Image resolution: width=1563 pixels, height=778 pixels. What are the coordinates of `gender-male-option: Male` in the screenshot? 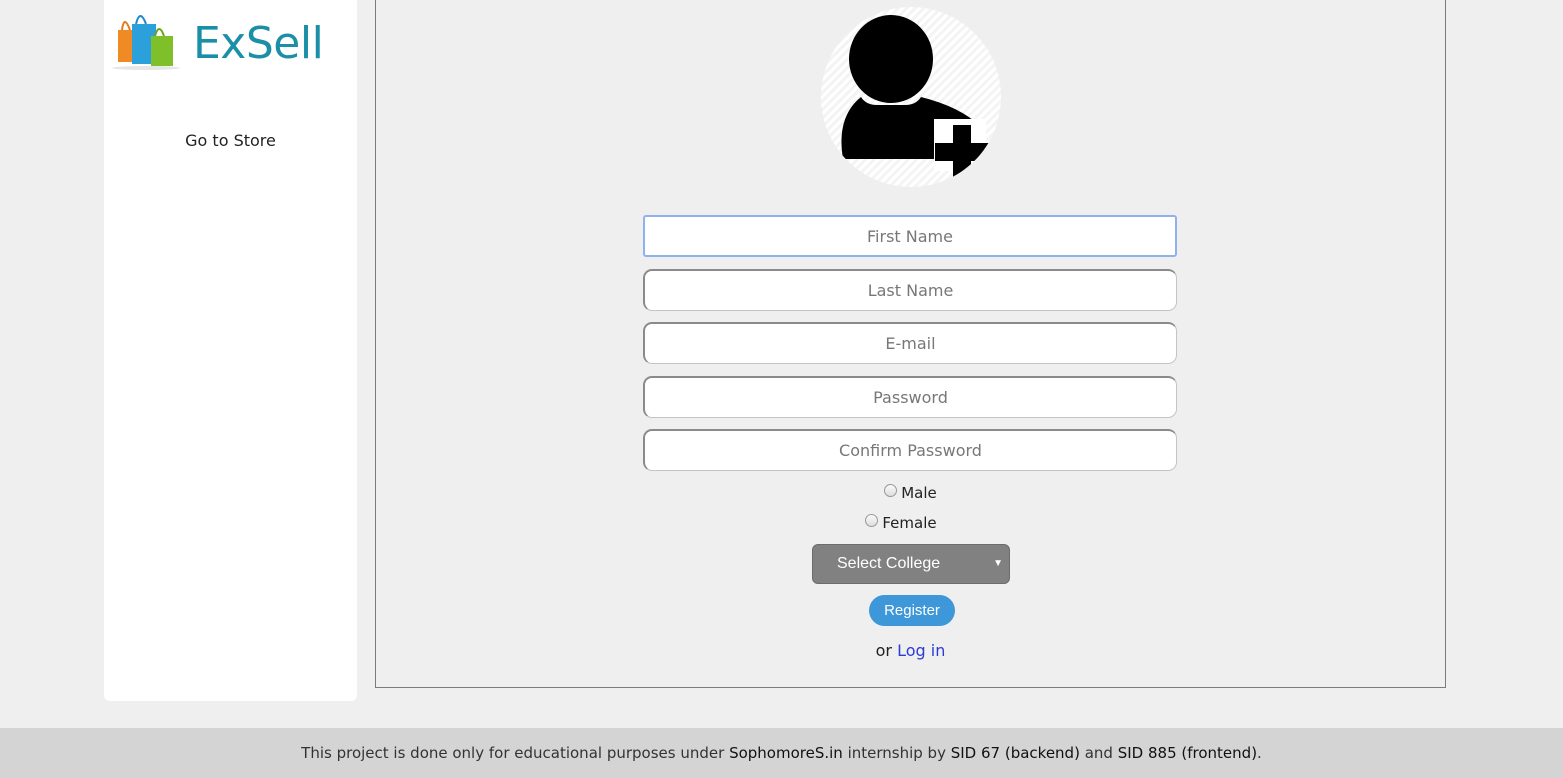 It's located at (910, 493).